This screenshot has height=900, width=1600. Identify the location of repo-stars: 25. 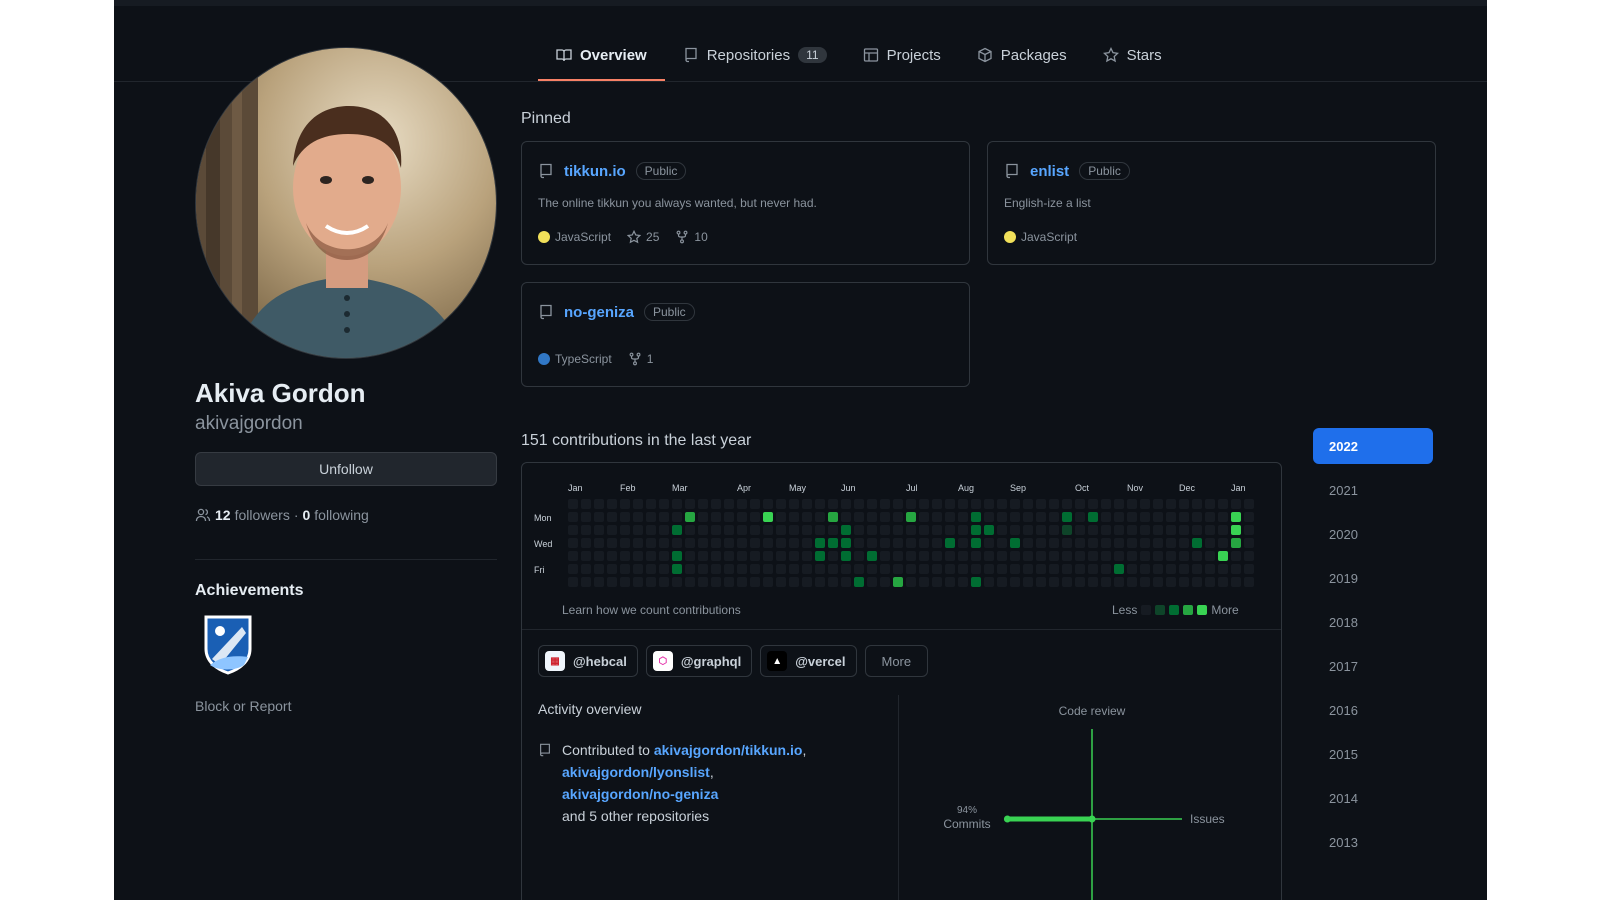
(643, 237).